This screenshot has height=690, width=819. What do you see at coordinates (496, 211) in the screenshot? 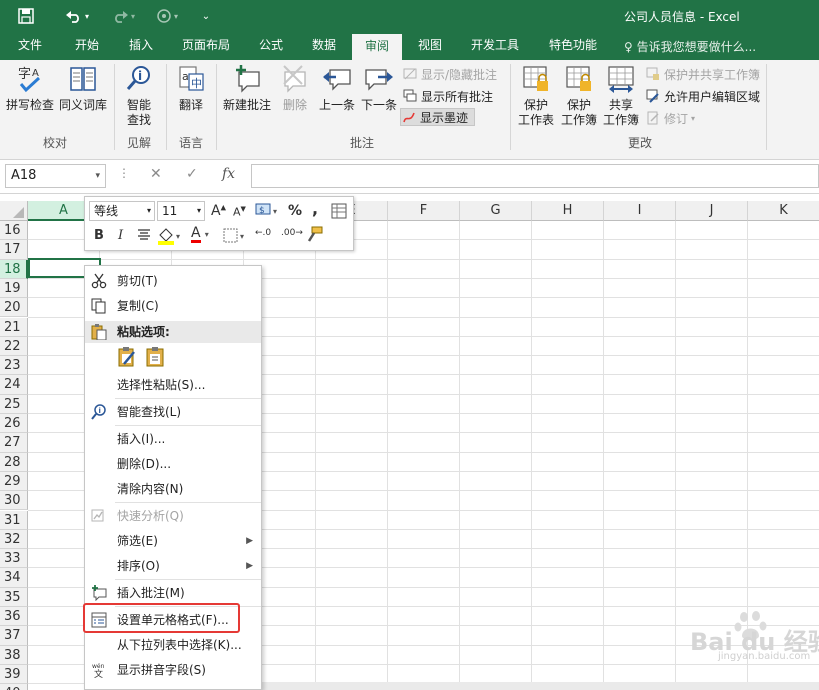
I see `column-header-g: G` at bounding box center [496, 211].